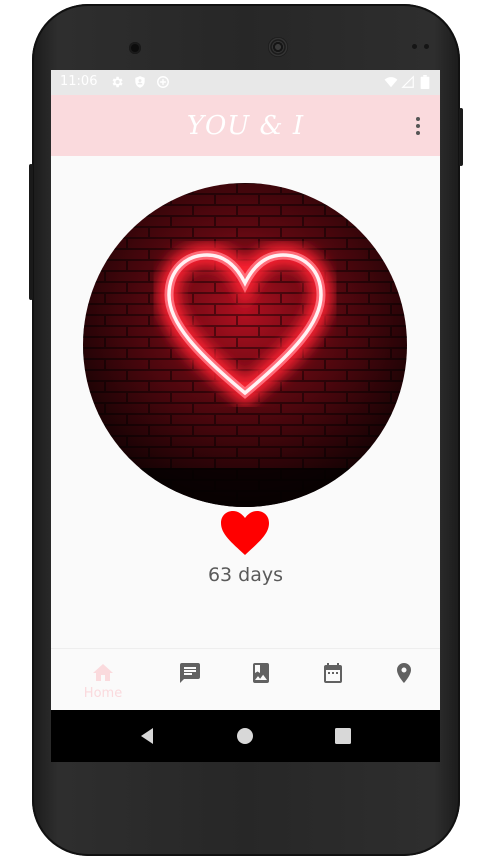 The height and width of the screenshot is (864, 492). I want to click on heart-icon, so click(245, 533).